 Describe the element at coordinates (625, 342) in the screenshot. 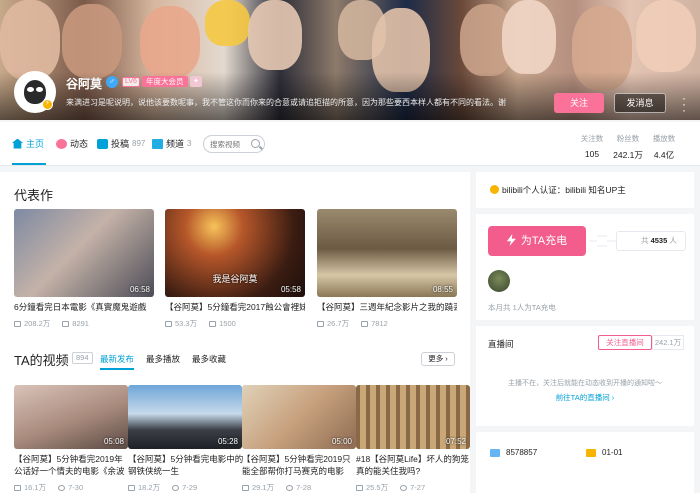

I see `follow-live-button: 关注直播间` at that location.